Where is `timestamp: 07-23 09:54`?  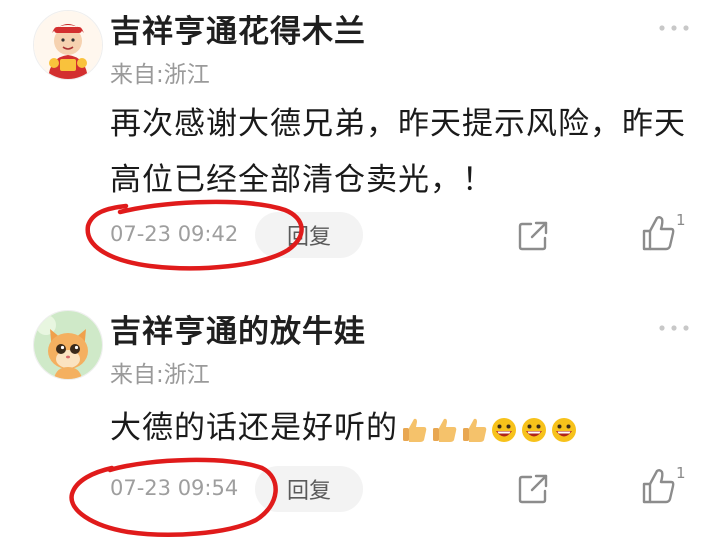
timestamp: 07-23 09:54 is located at coordinates (174, 488).